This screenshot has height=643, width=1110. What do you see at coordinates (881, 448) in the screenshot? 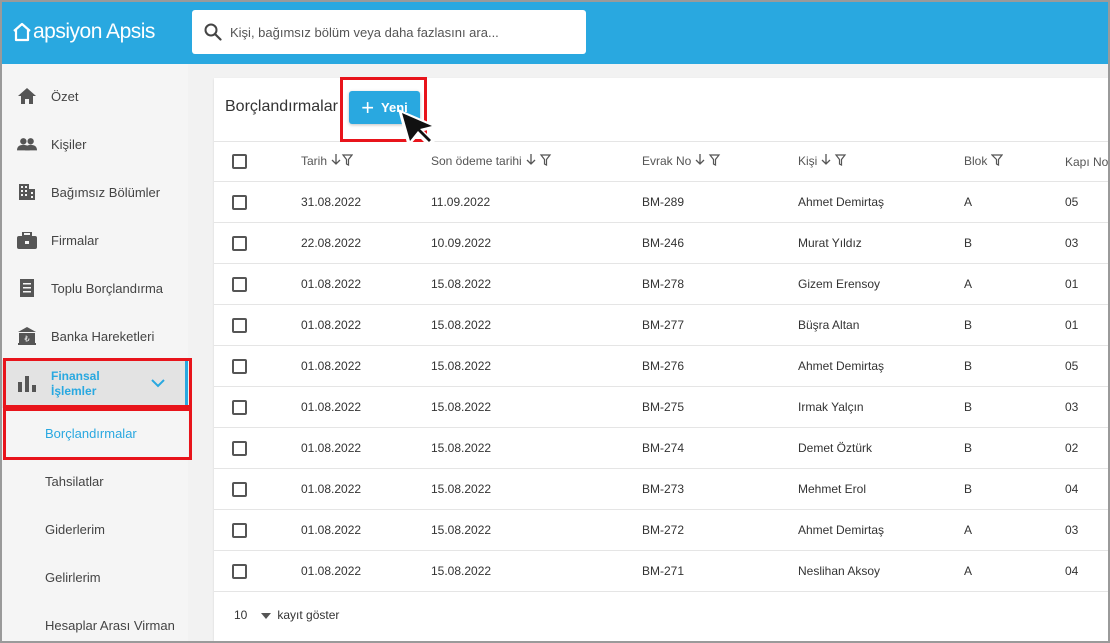
I see `cell-kisi: Demet Öztürk` at bounding box center [881, 448].